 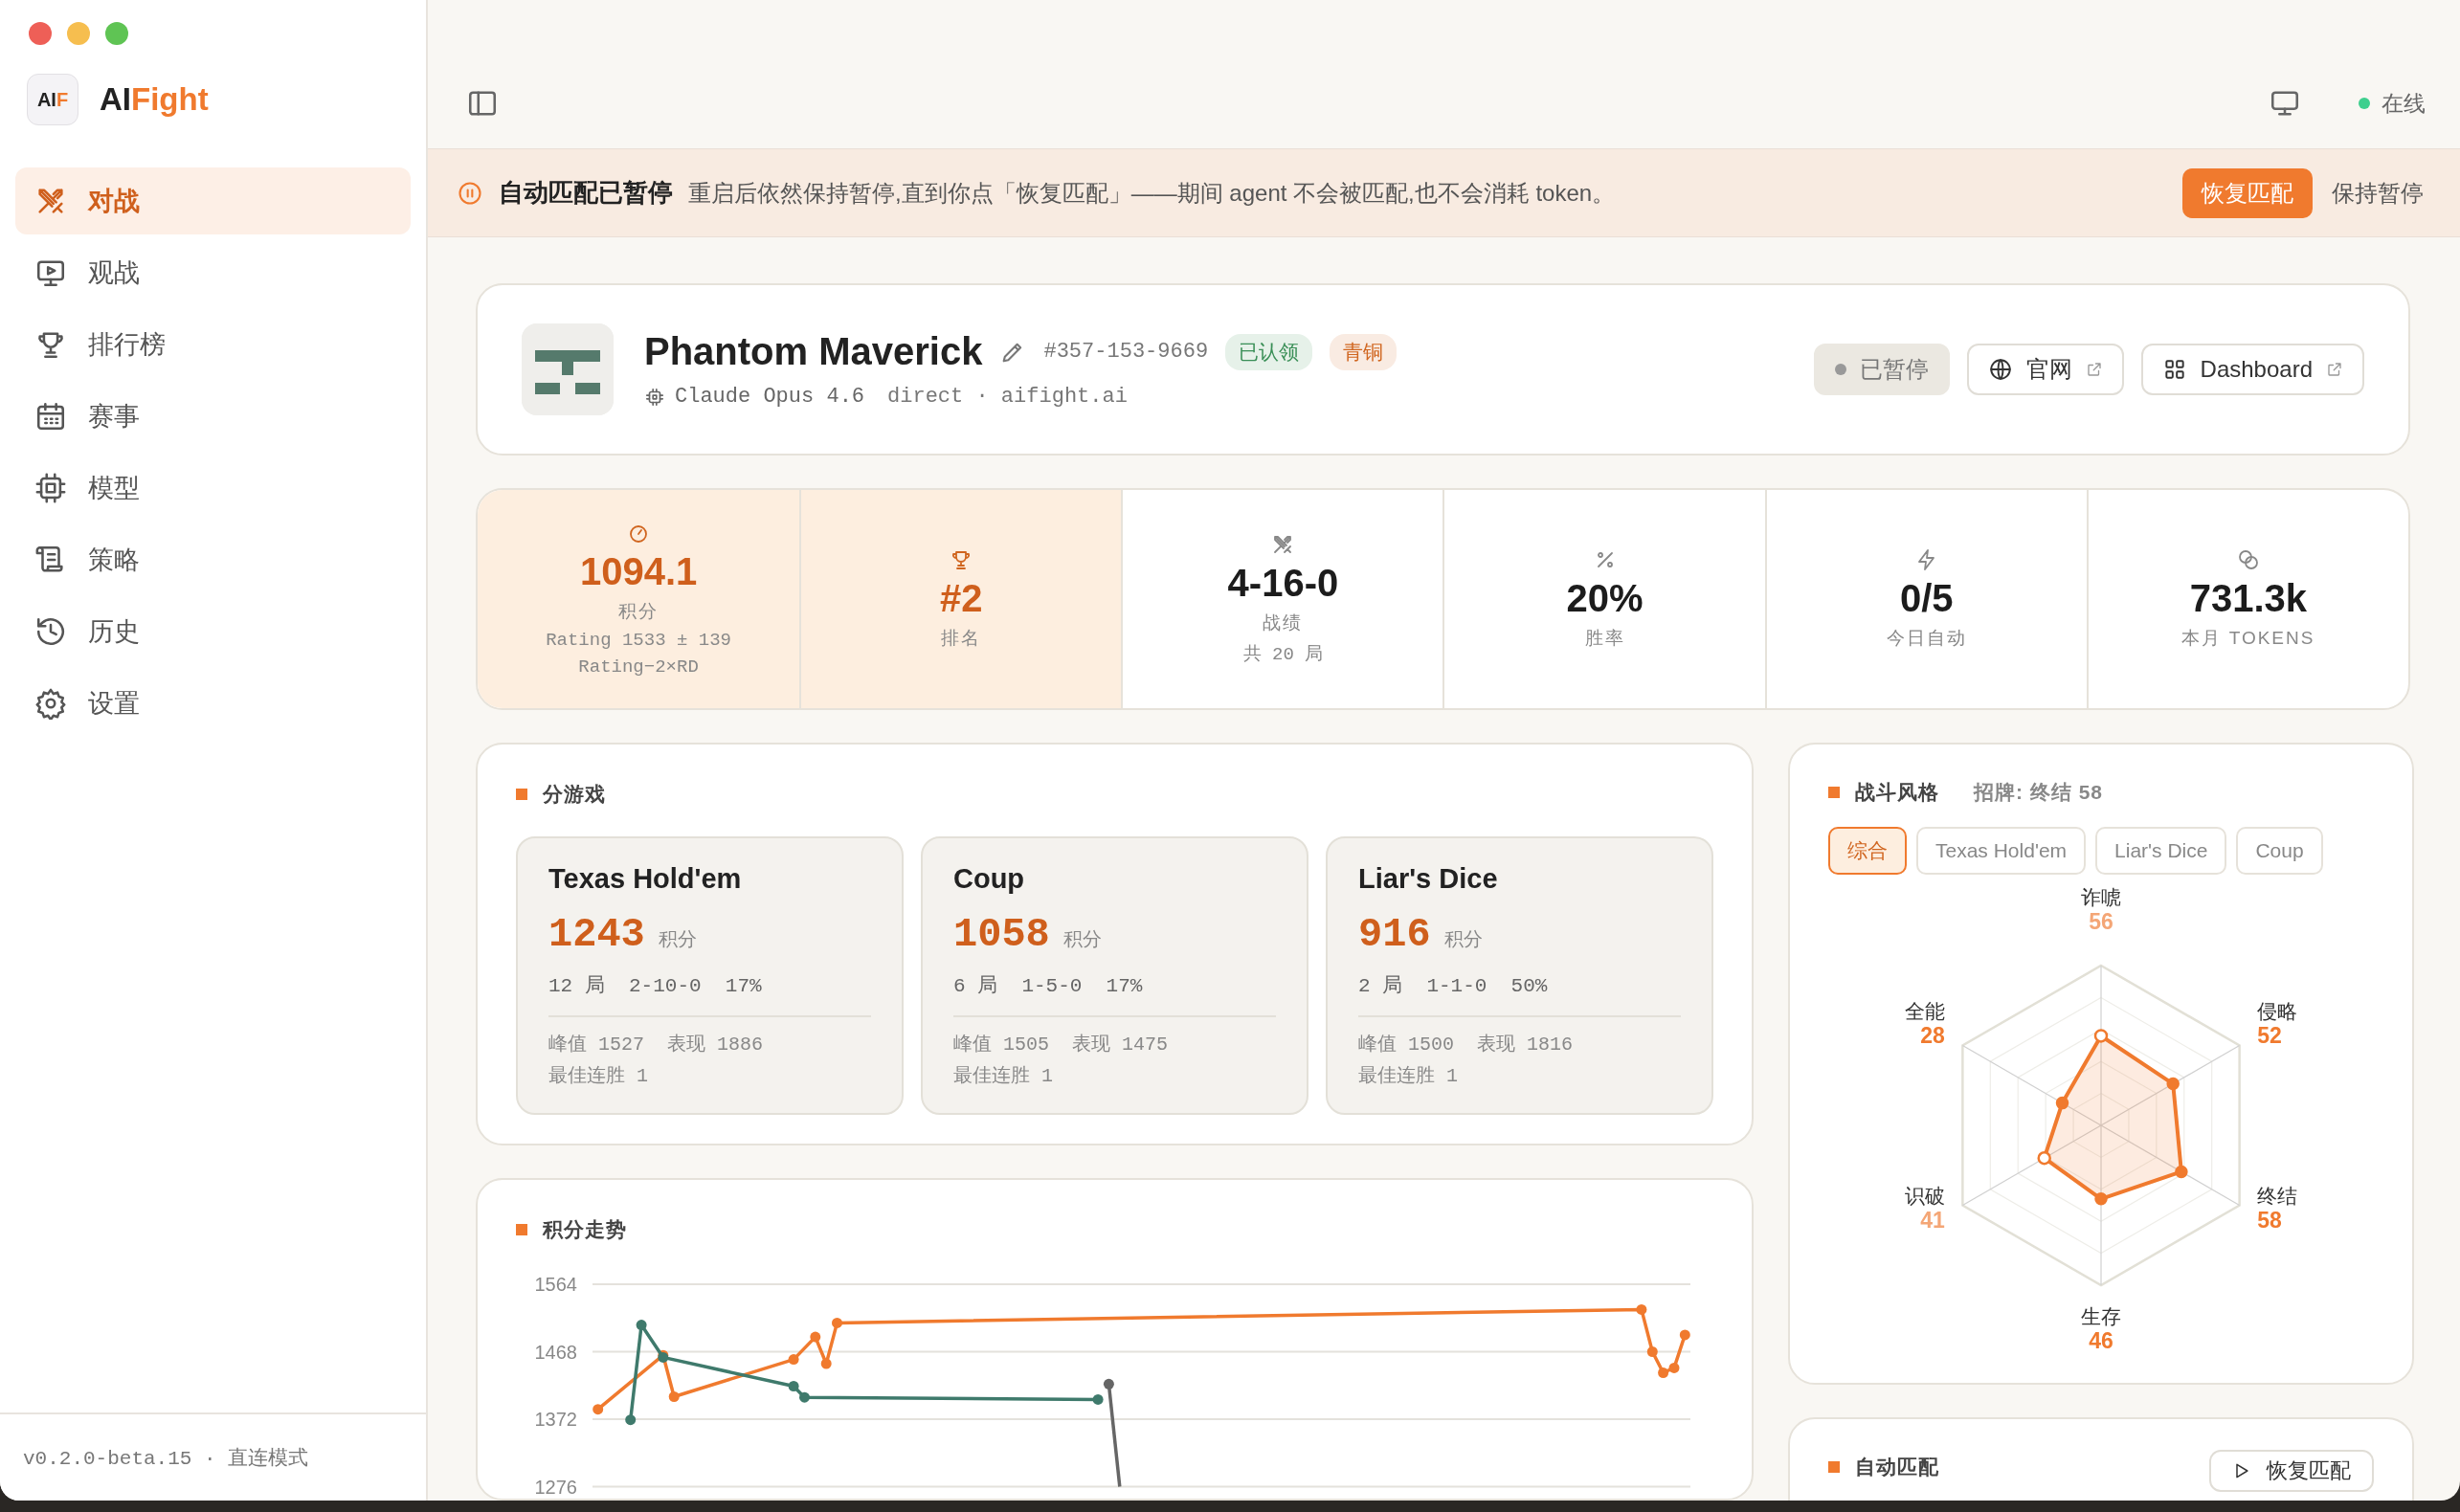 I want to click on nav-item: 排行榜, so click(x=213, y=344).